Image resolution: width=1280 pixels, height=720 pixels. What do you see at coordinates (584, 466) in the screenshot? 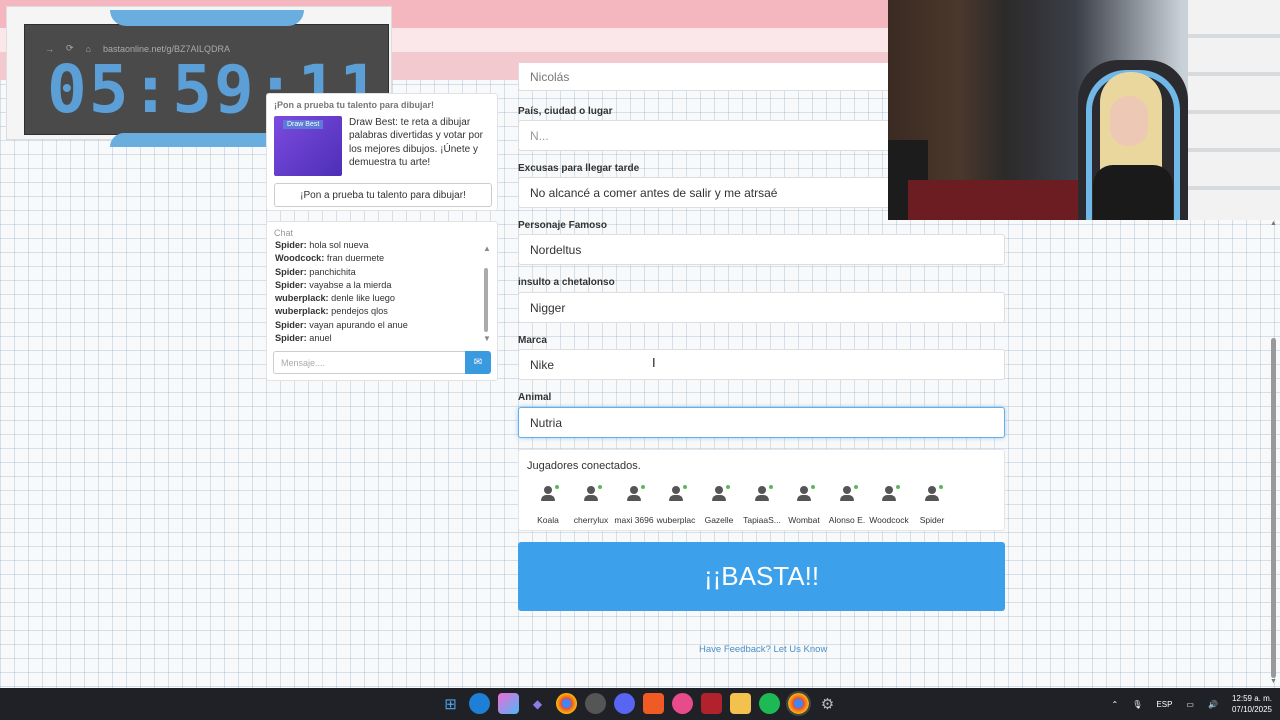
I see `players-title: Jugadores conectados.` at bounding box center [584, 466].